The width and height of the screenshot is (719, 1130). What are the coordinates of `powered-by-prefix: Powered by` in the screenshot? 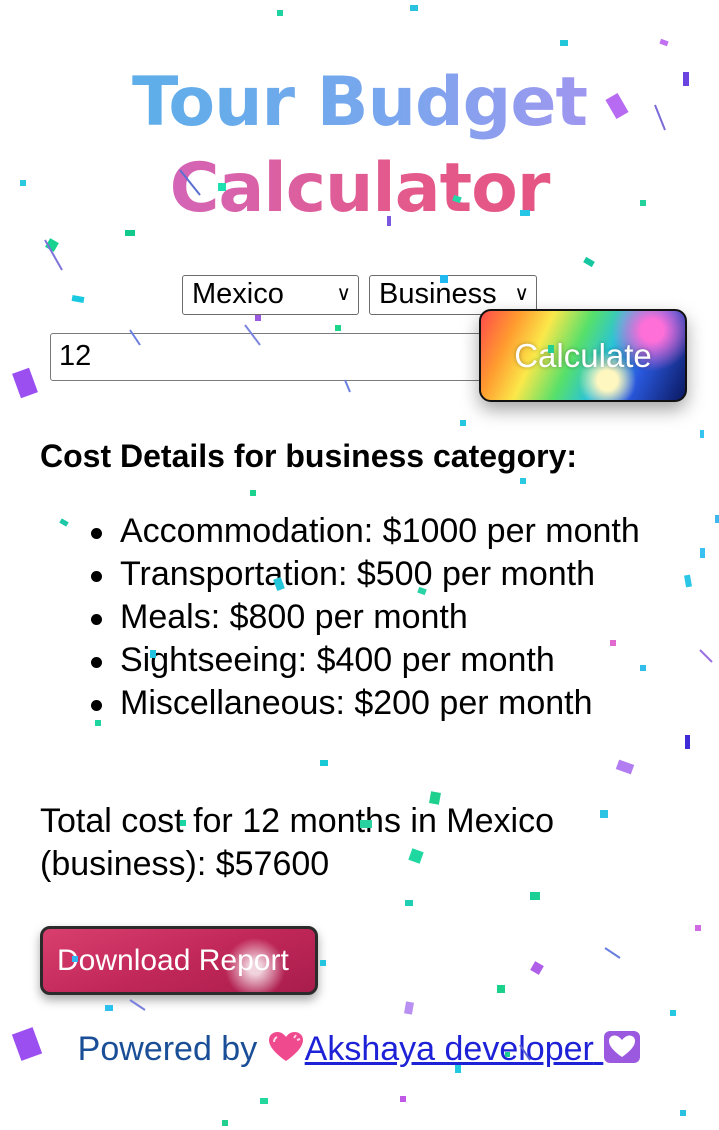 It's located at (167, 1049).